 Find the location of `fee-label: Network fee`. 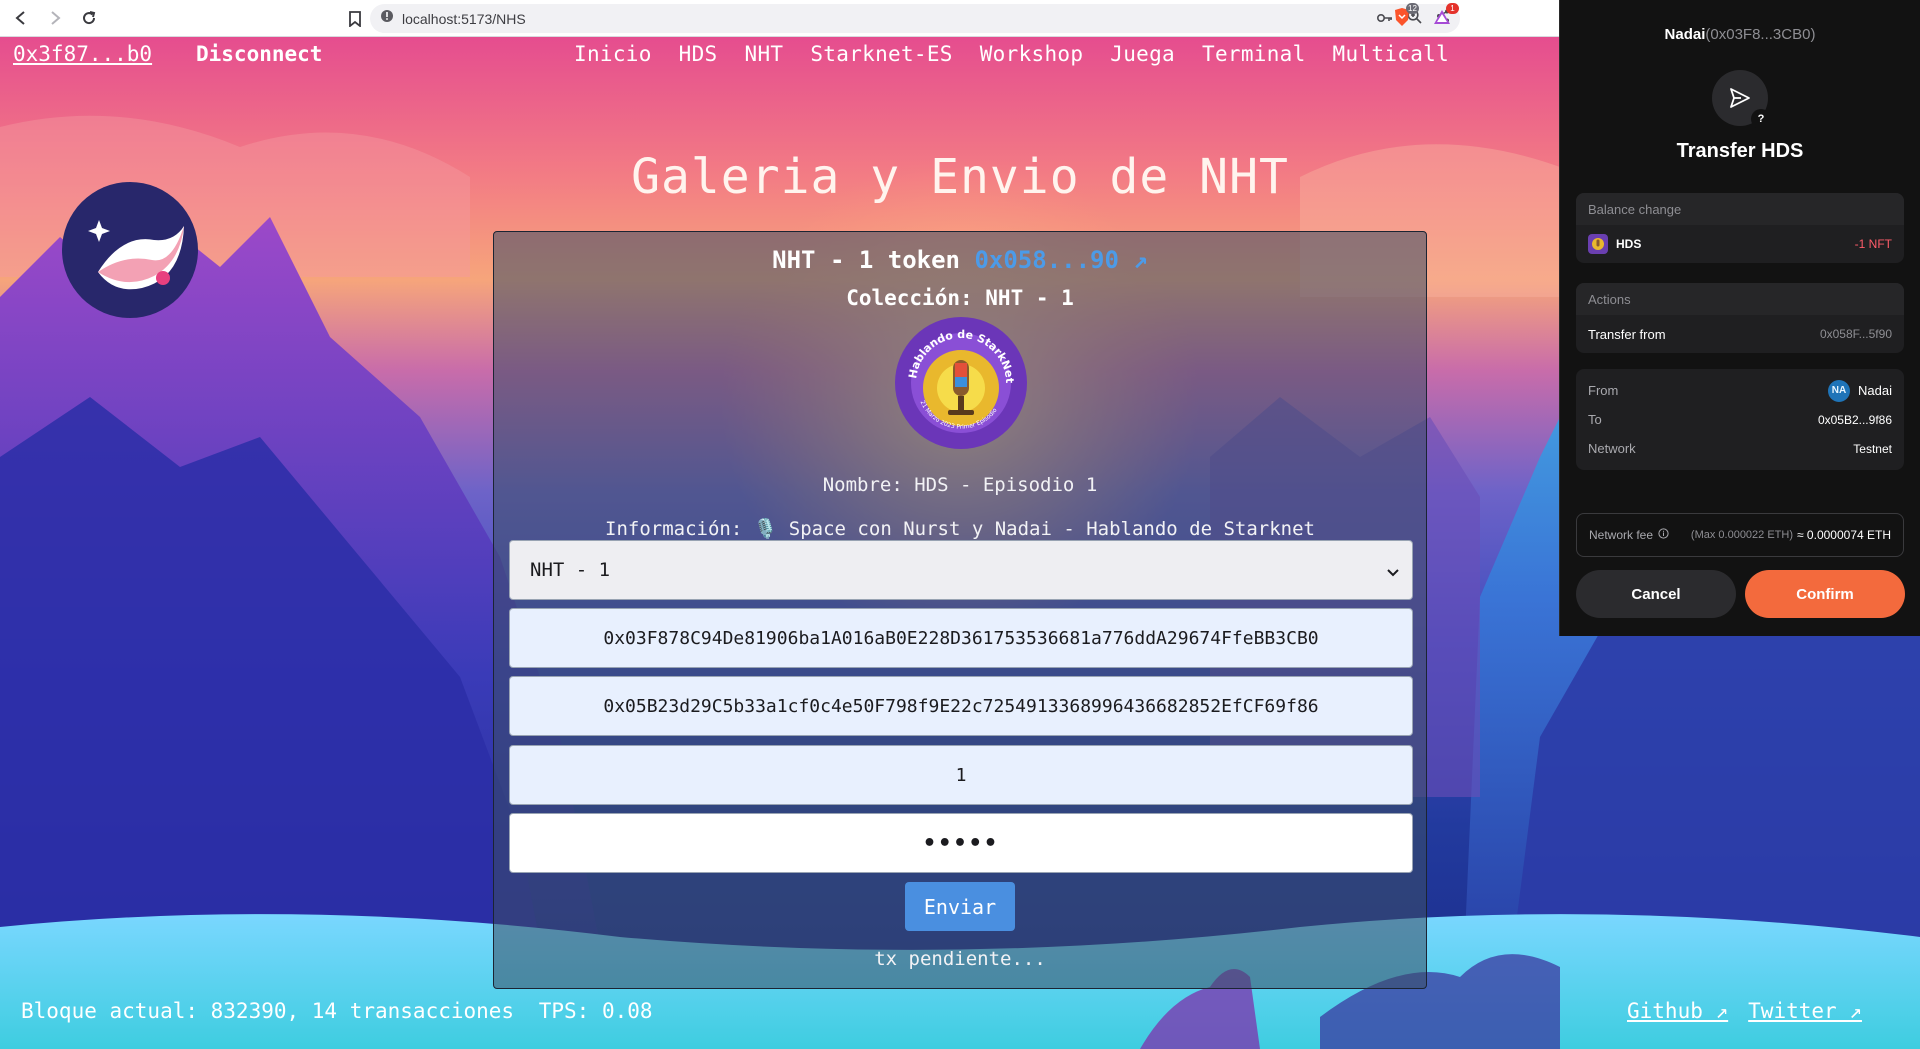

fee-label: Network fee is located at coordinates (1621, 535).